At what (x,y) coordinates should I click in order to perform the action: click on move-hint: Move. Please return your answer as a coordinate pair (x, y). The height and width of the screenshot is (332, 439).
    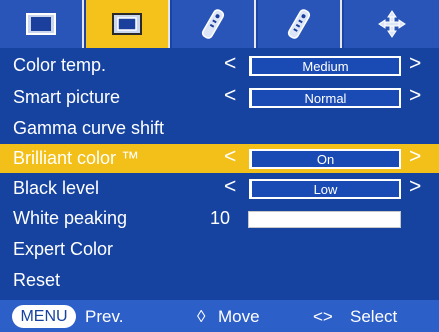
    Looking at the image, I should click on (239, 316).